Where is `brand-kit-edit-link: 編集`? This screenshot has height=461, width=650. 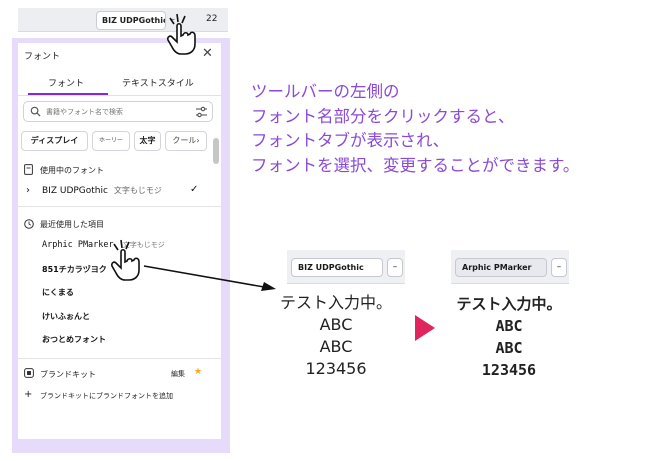
brand-kit-edit-link: 編集 is located at coordinates (178, 374).